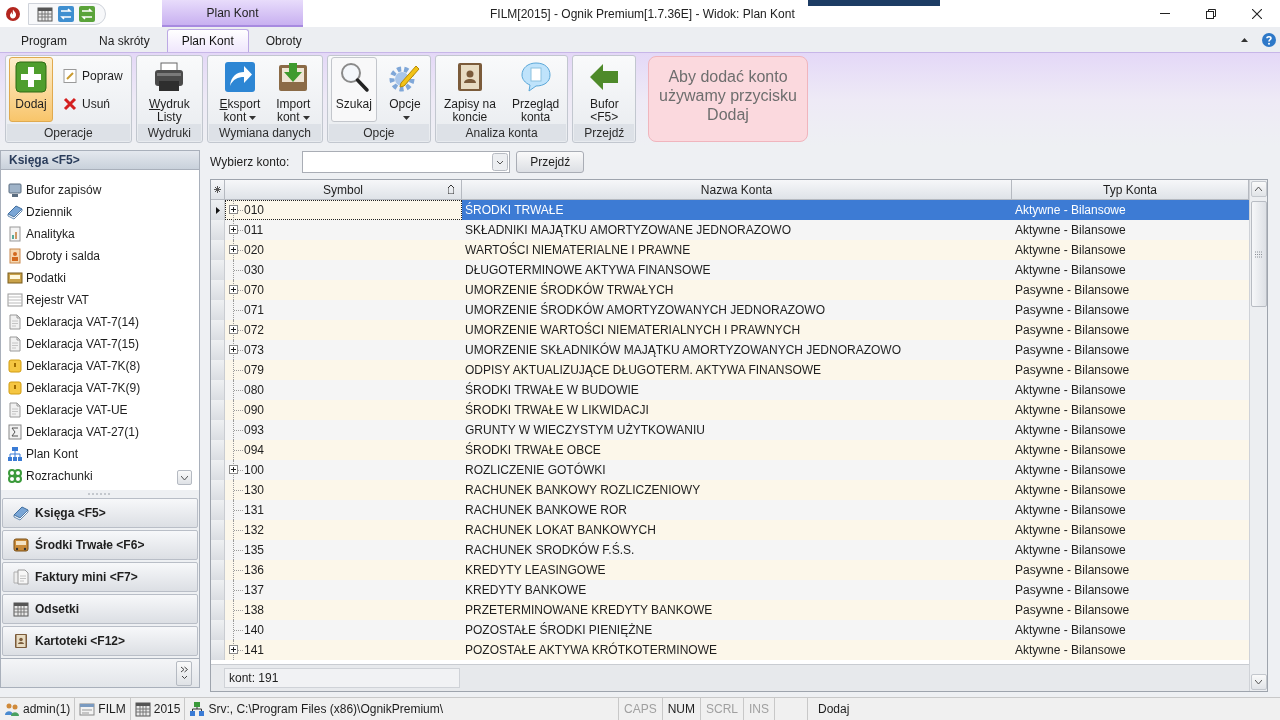  What do you see at coordinates (100, 476) in the screenshot?
I see `nav-item: Rozrachunki` at bounding box center [100, 476].